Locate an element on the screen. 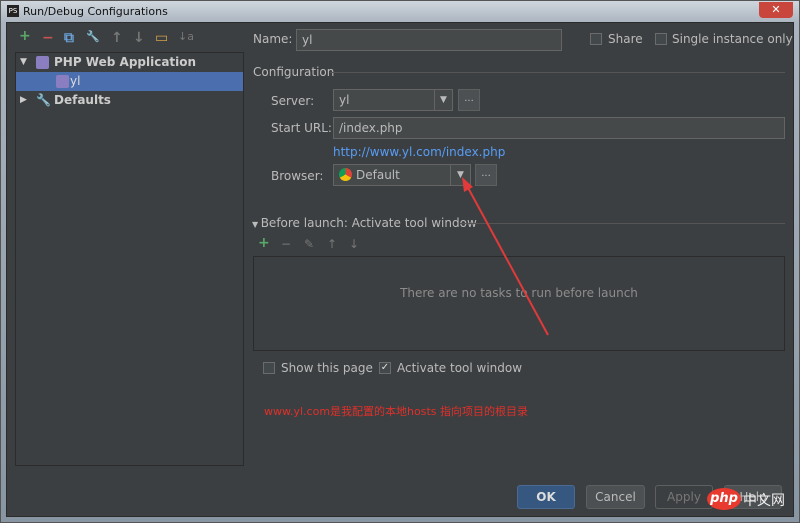 Image resolution: width=800 pixels, height=523 pixels. cancel-button: Cancel is located at coordinates (615, 497).